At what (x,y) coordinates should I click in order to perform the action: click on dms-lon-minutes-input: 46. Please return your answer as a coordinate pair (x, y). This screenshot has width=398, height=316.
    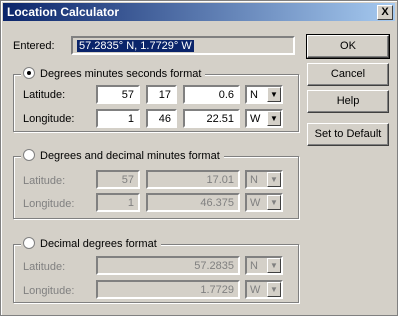
    Looking at the image, I should click on (161, 118).